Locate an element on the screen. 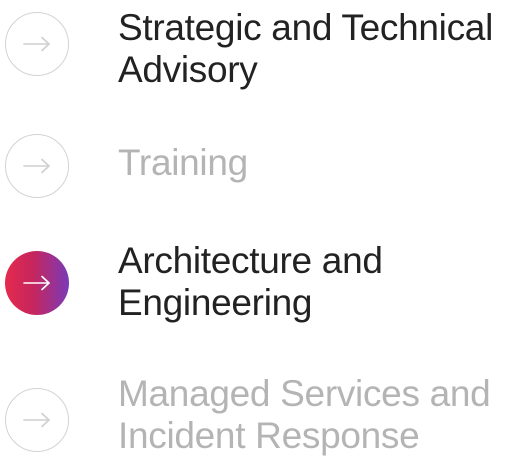 The image size is (522, 471). service-label-line: Engineering is located at coordinates (215, 302).